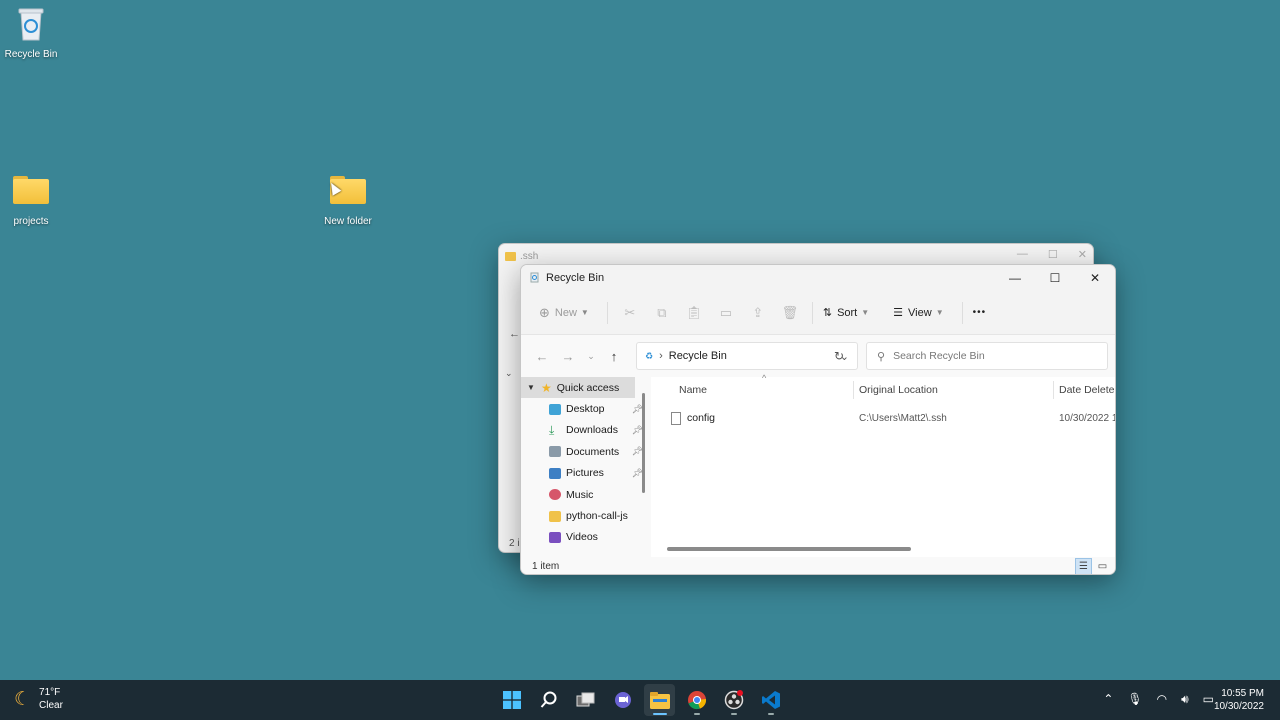 The width and height of the screenshot is (1280, 720). I want to click on maximize-icon: ☐, so click(1053, 254).